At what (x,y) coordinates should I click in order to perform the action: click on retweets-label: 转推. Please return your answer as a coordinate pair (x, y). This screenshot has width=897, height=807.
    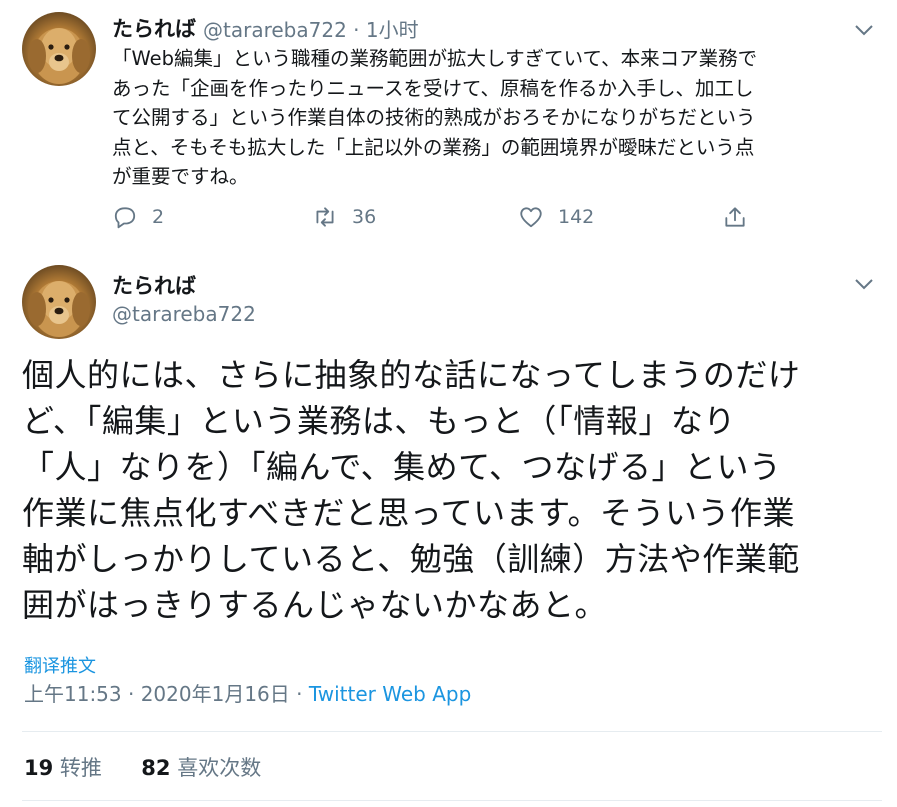
    Looking at the image, I should click on (77, 768).